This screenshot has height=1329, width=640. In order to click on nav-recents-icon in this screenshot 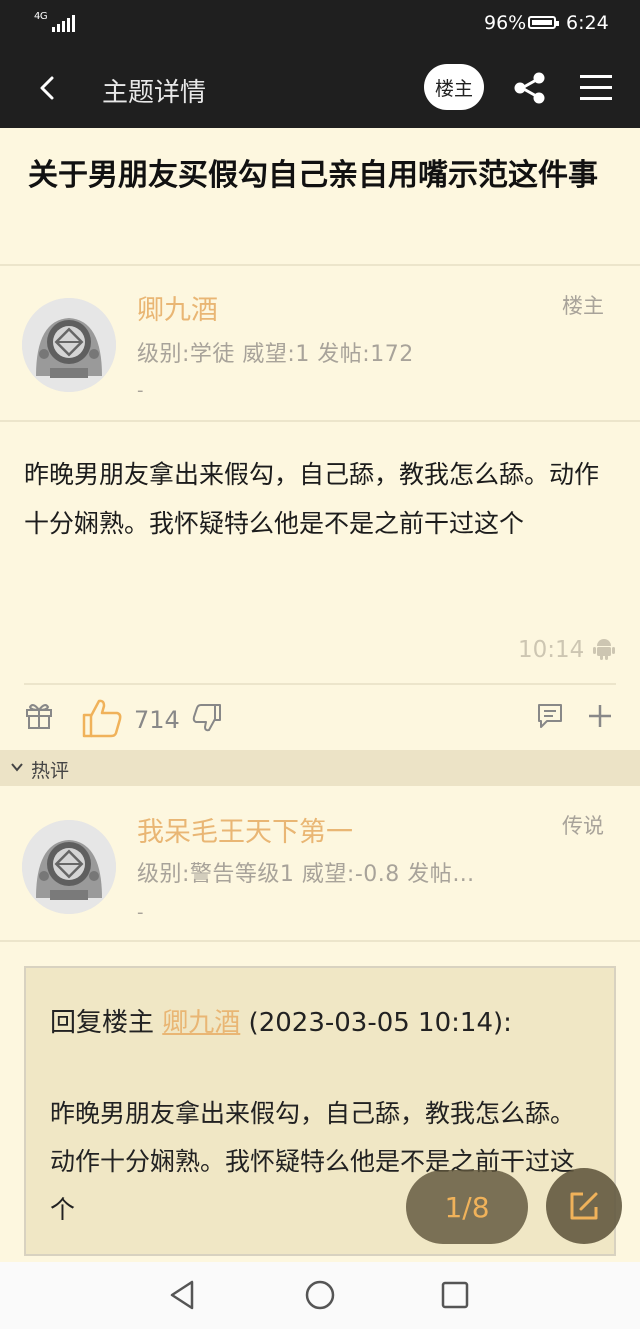, I will do `click(455, 1295)`.